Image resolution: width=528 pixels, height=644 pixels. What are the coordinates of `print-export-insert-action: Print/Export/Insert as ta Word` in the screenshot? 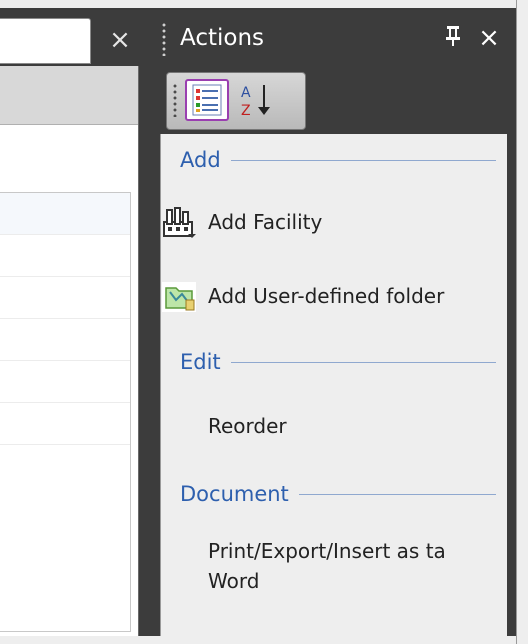 It's located at (358, 566).